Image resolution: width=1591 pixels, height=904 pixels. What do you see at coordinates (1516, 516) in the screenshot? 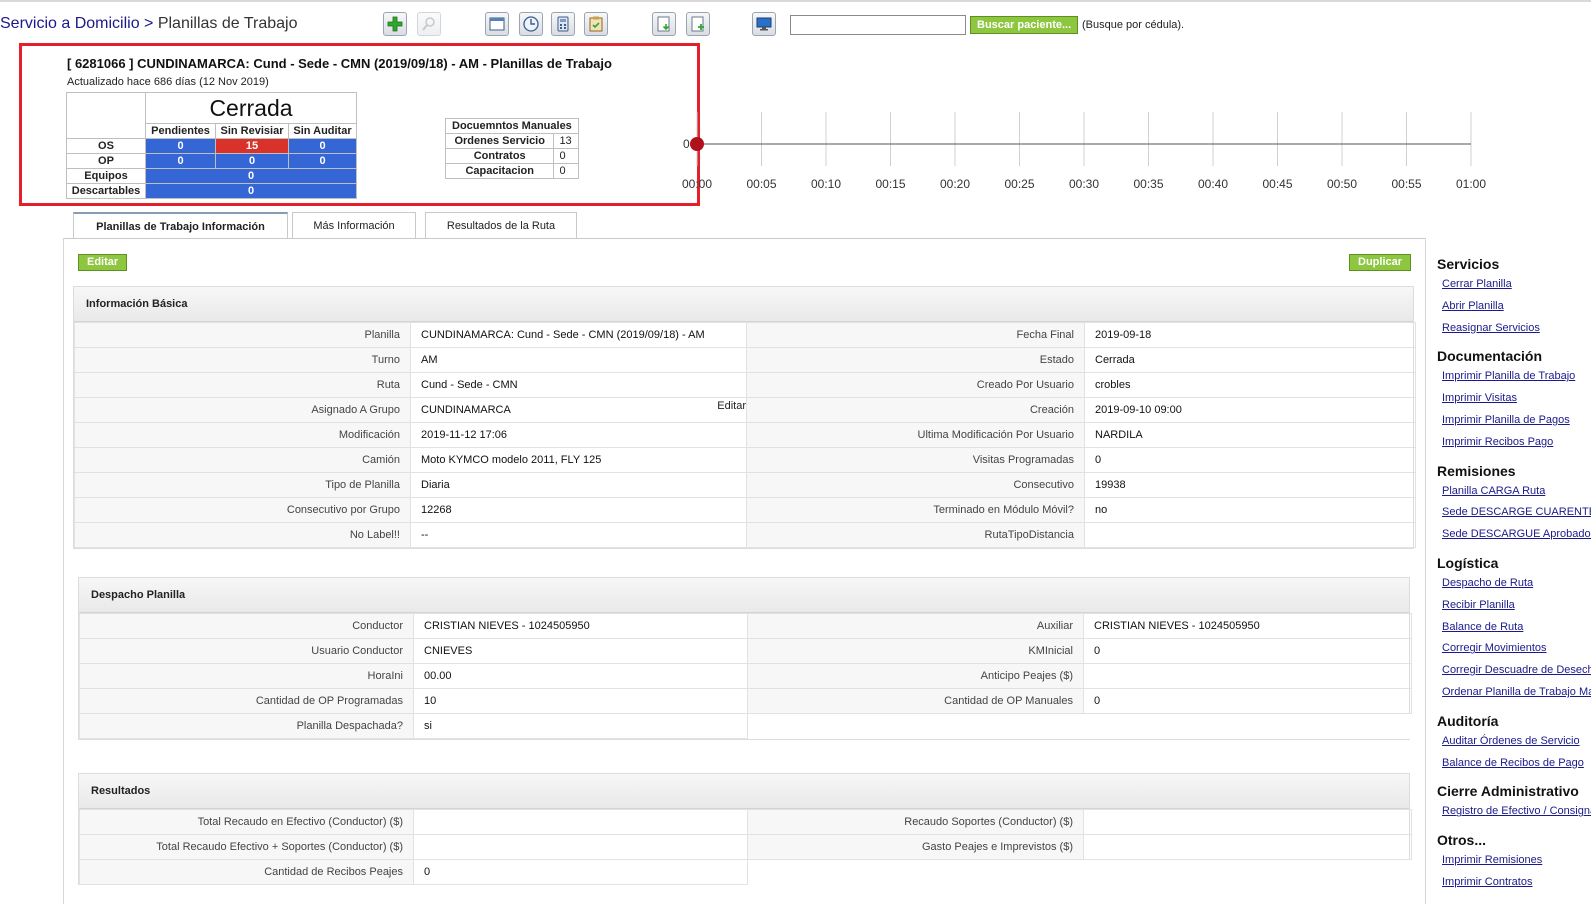
I see `sidebar-link: Sede DESCARGE CUARENTENA` at bounding box center [1516, 516].